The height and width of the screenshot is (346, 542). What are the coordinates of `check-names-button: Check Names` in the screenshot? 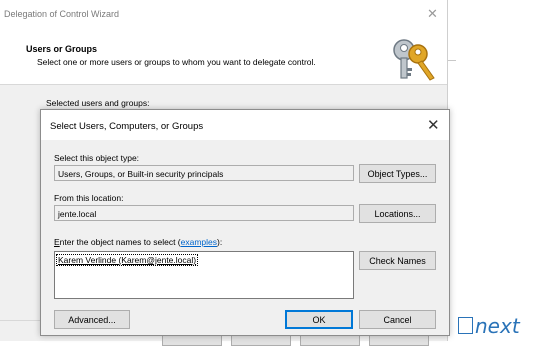 It's located at (397, 260).